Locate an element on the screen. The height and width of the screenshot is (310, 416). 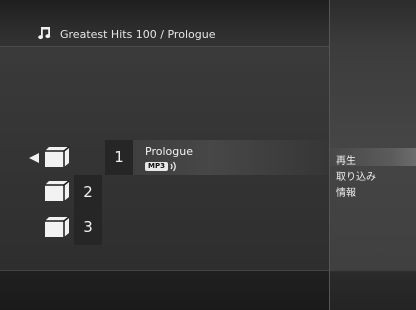
track-number: 2 is located at coordinates (88, 192).